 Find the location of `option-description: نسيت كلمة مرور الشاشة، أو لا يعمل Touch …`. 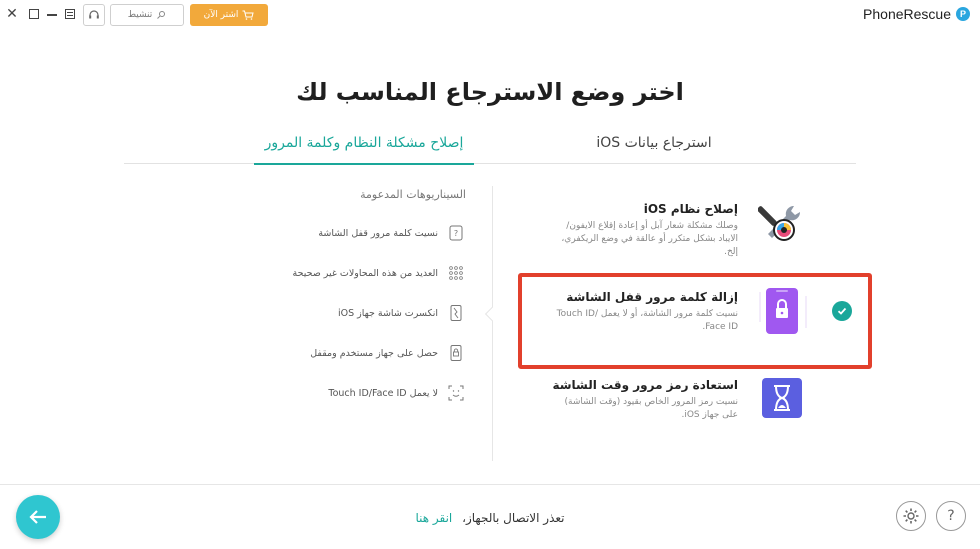

option-description: نسيت كلمة مرور الشاشة، أو لا يعمل Touch … is located at coordinates (647, 320).